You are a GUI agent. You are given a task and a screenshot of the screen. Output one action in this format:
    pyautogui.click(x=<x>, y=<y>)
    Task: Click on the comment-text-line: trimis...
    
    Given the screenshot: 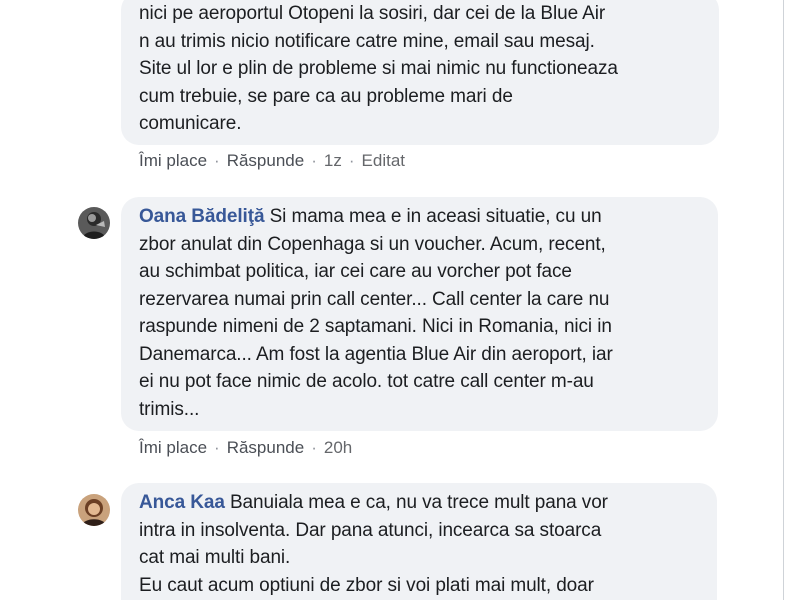 What is the action you would take?
    pyautogui.click(x=169, y=409)
    